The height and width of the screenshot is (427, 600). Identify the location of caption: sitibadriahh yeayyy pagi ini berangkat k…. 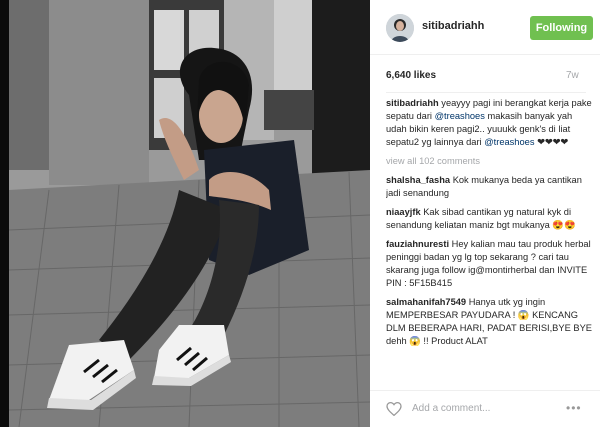
(490, 123).